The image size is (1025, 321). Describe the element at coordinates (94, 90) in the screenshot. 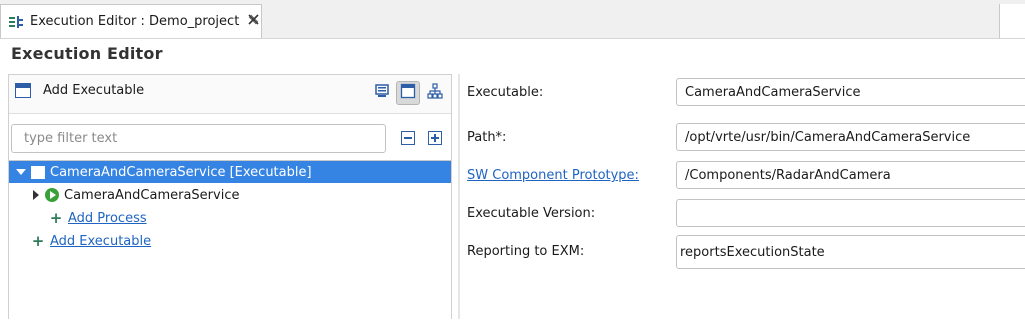

I see `add-executable-label: Add Executable` at that location.